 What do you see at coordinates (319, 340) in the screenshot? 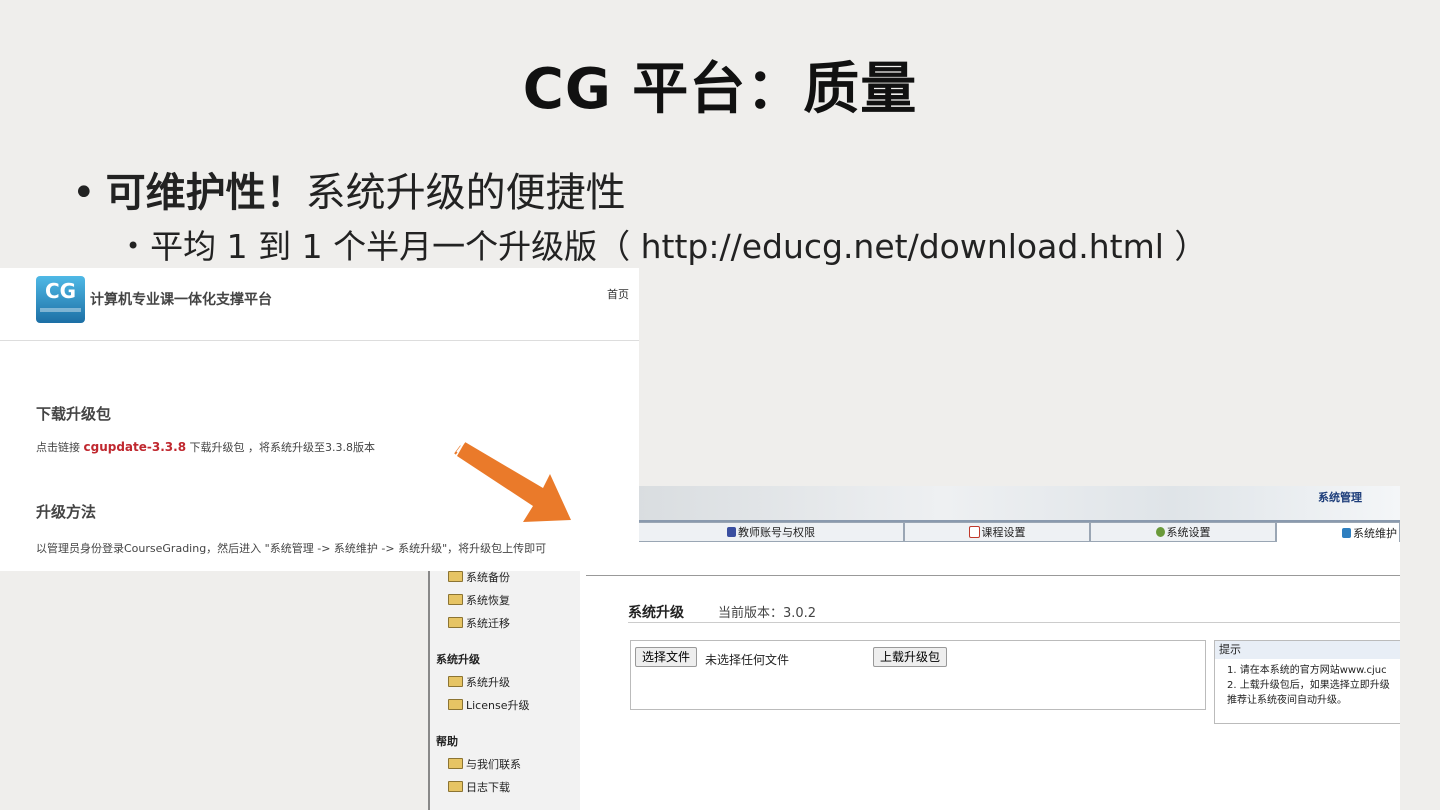
I see `header-divider` at bounding box center [319, 340].